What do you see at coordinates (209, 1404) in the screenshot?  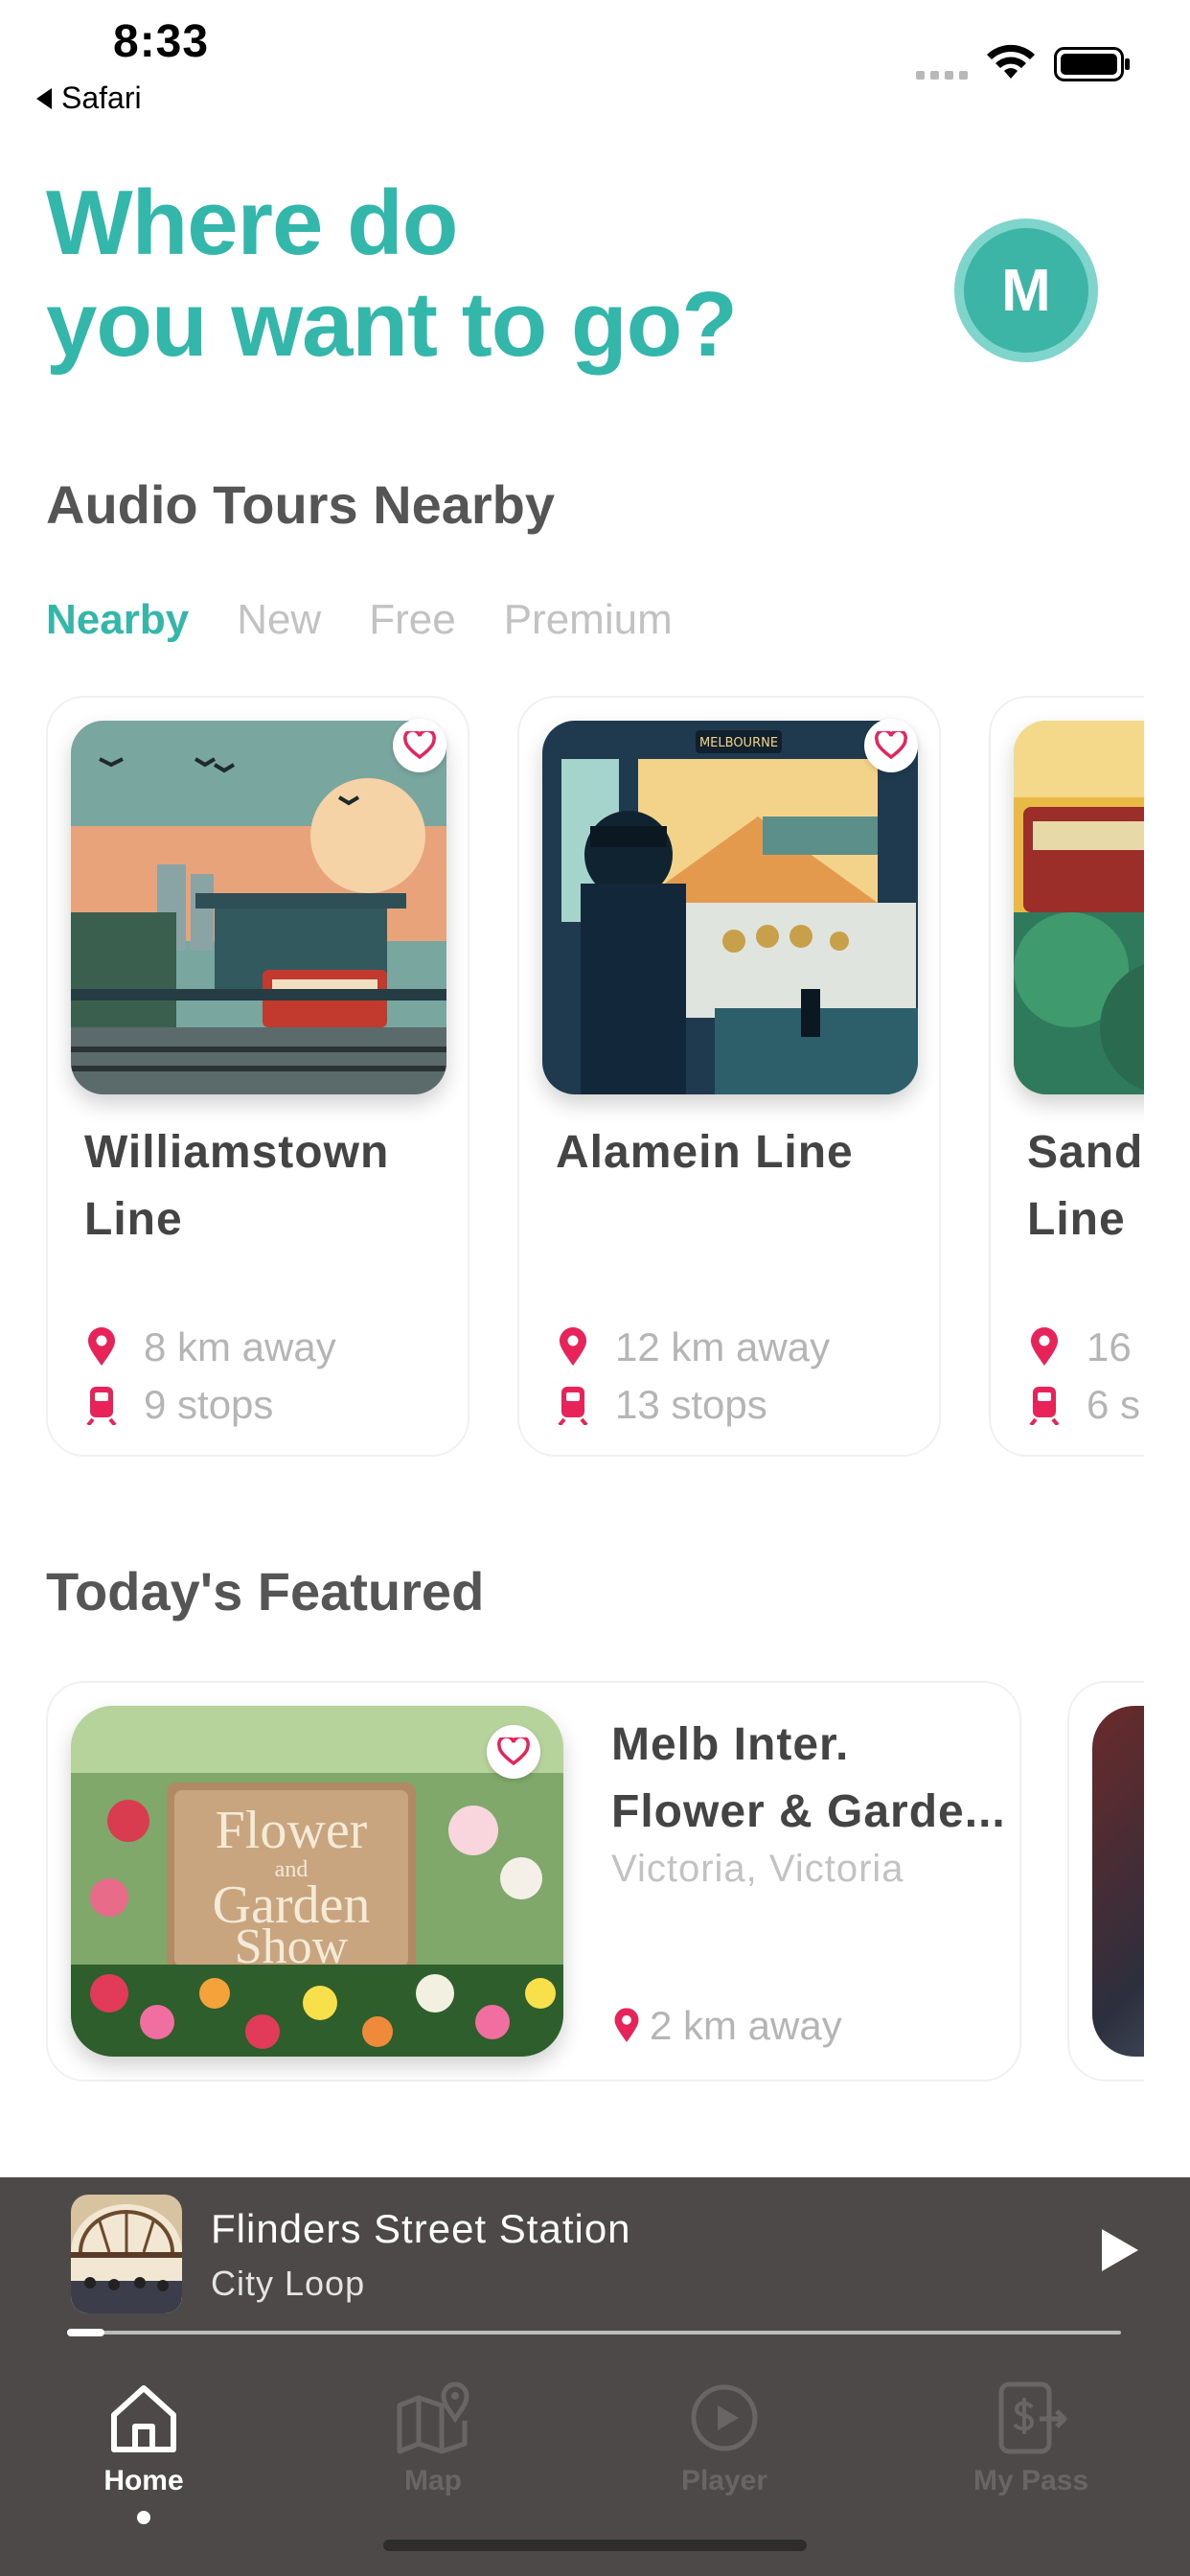 I see `stops-text: 9 stops` at bounding box center [209, 1404].